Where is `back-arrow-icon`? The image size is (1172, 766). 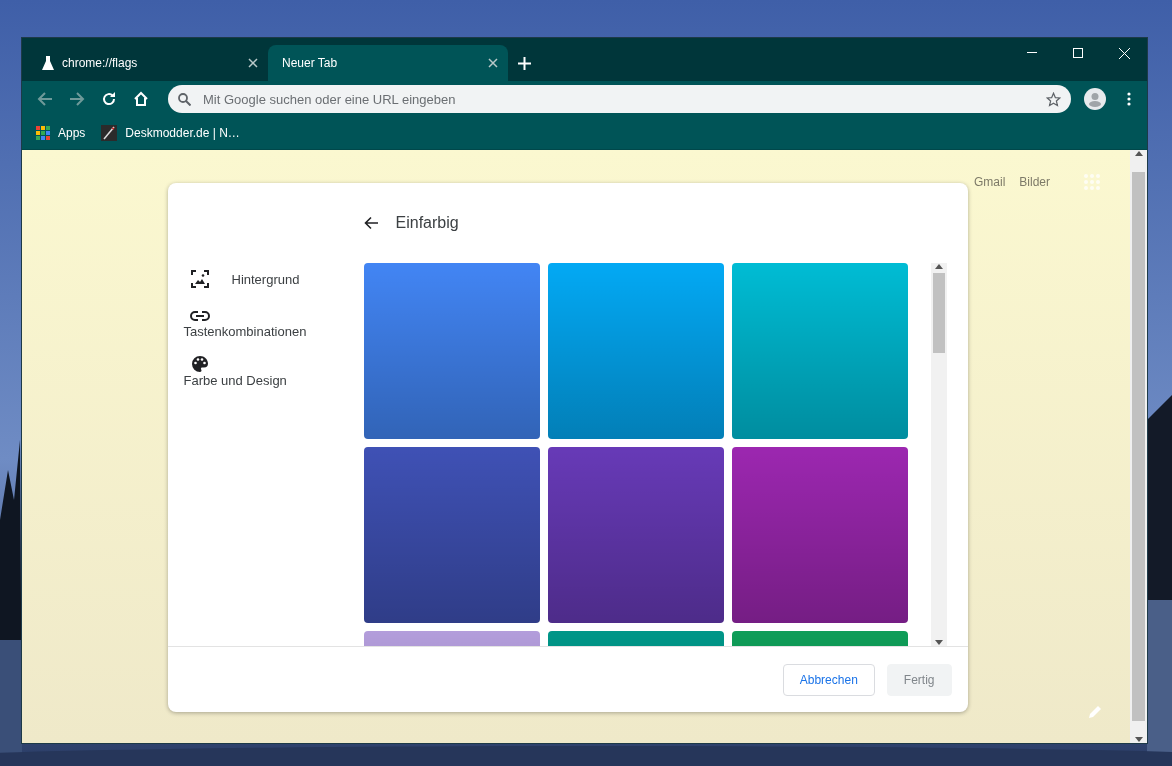
back-arrow-icon is located at coordinates (370, 223).